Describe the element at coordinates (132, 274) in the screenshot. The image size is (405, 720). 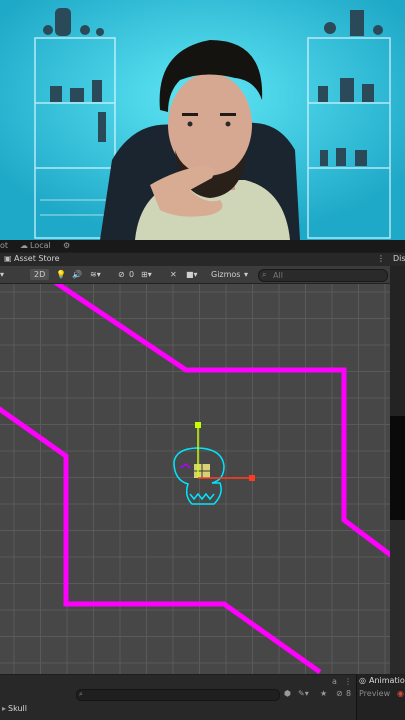
I see `visibility-count: 0` at that location.